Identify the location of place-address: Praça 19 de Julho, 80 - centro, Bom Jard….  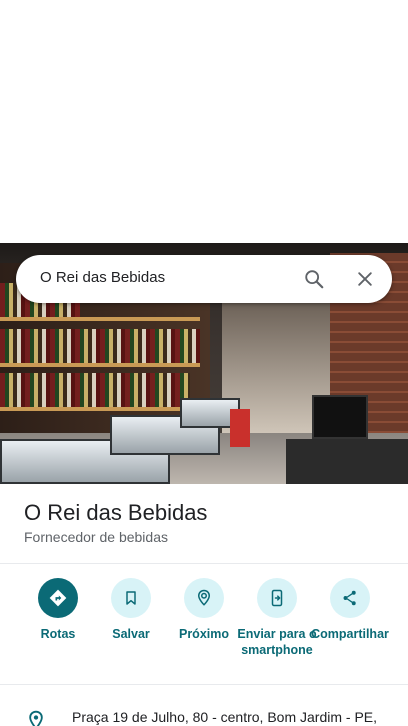
(224, 717).